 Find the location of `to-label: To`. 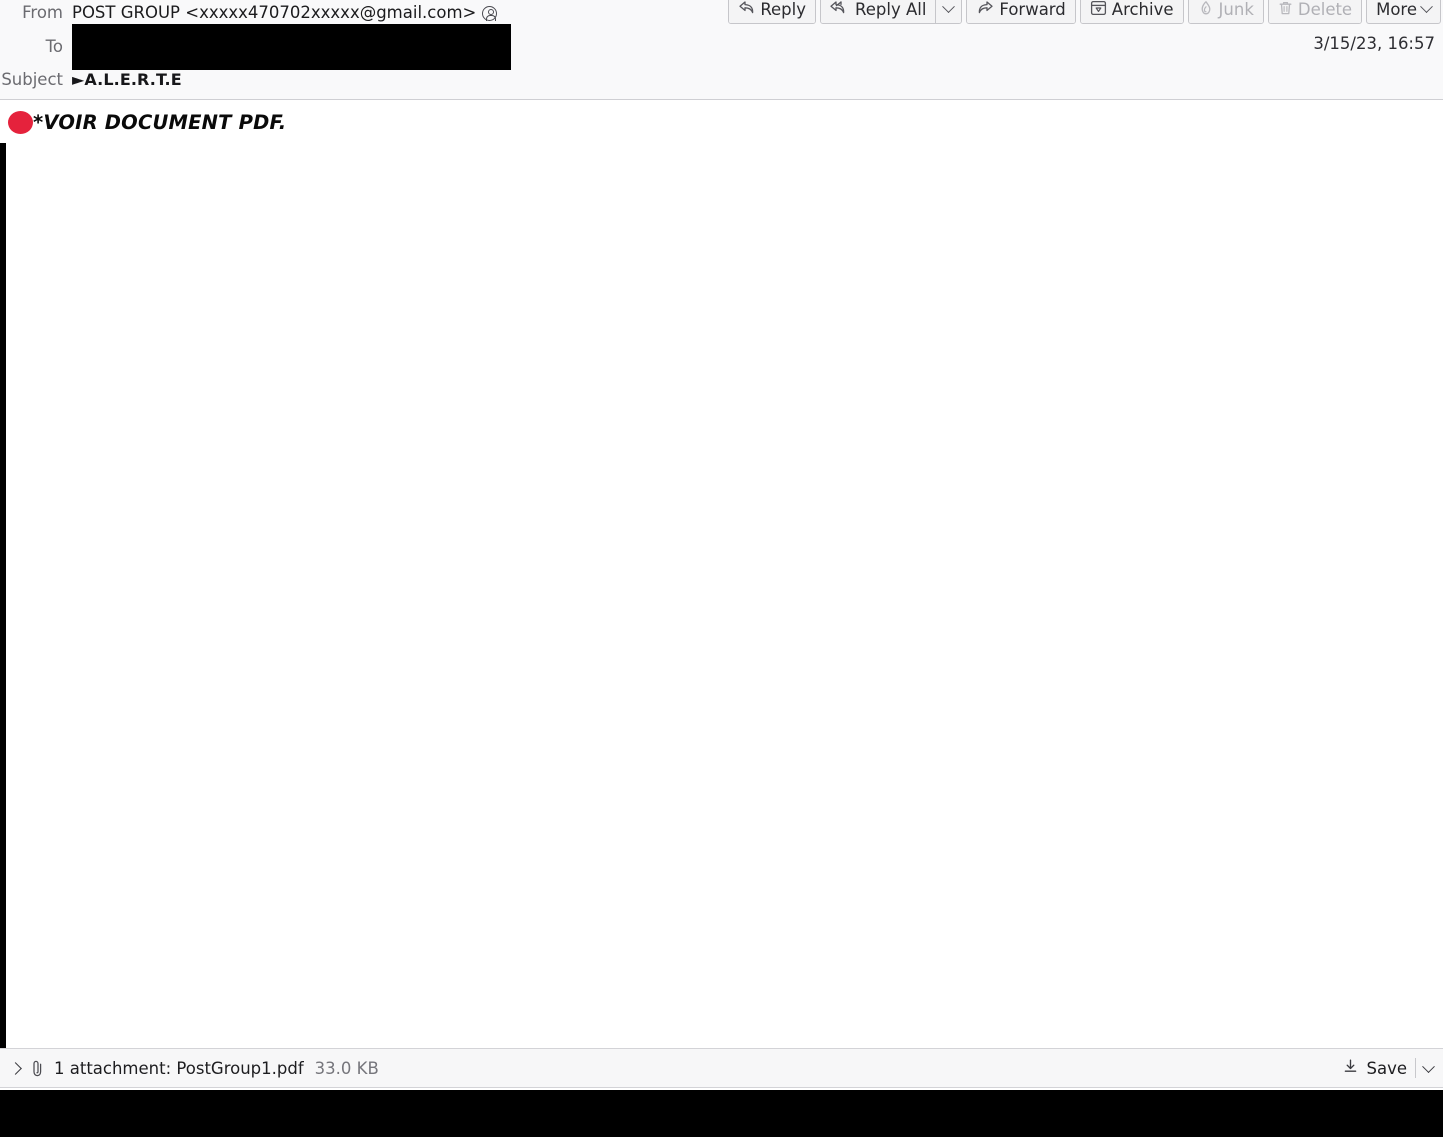

to-label: To is located at coordinates (54, 46).